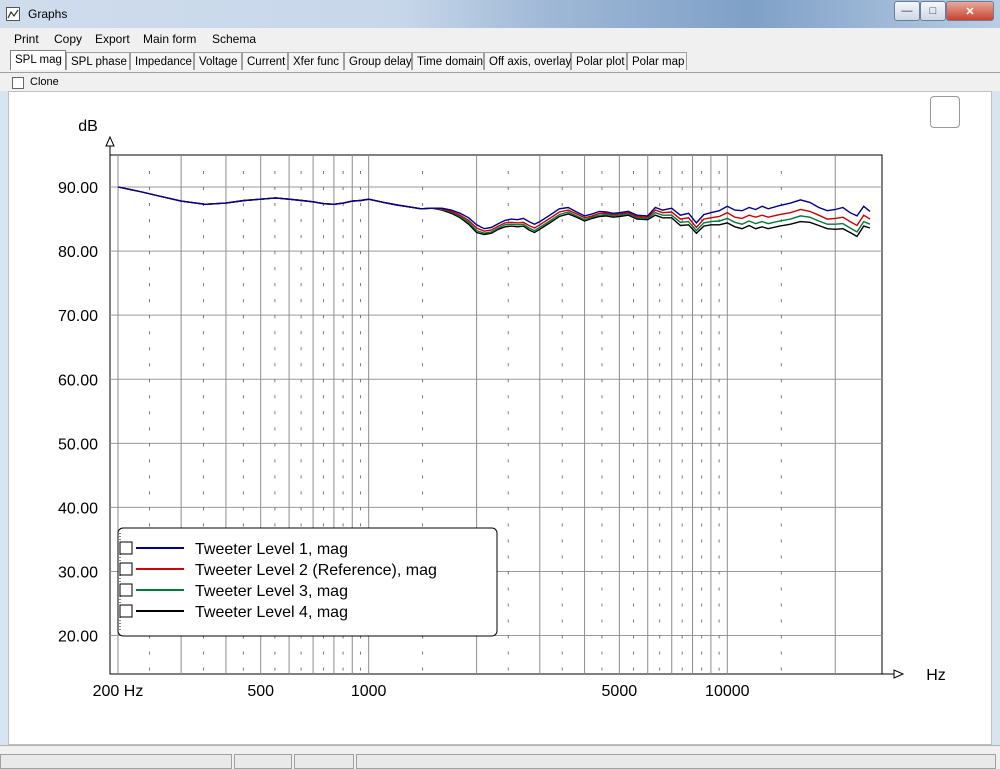  Describe the element at coordinates (78, 252) in the screenshot. I see `y-tick-label: 80.00` at that location.